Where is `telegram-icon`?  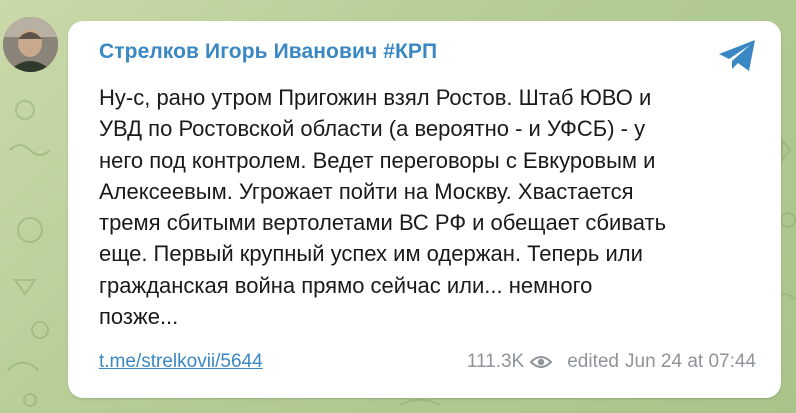 telegram-icon is located at coordinates (738, 56).